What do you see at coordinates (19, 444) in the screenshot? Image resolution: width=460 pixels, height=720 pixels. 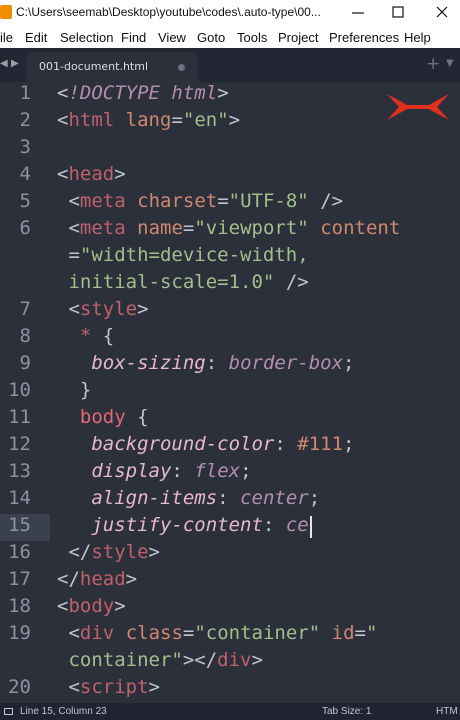 I see `line-number: 12` at bounding box center [19, 444].